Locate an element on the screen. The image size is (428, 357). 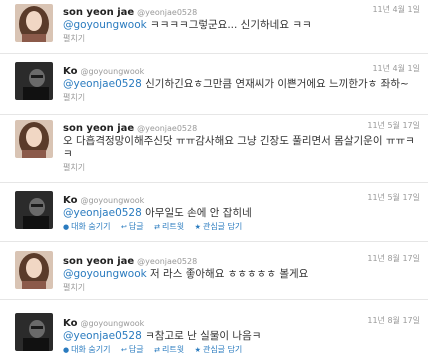
tweet-message: ㅋ참고로 난 실물이 나음ㅋ is located at coordinates (201, 336).